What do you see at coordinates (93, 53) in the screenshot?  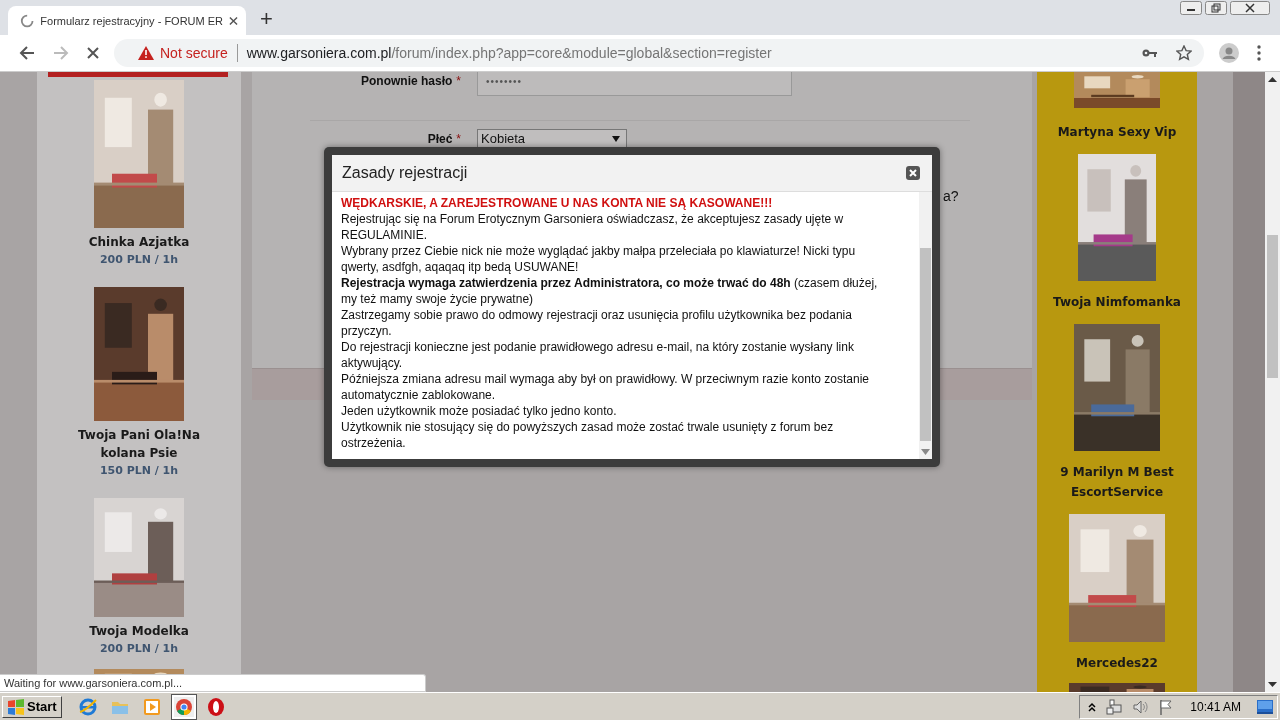 I see `stop-icon` at bounding box center [93, 53].